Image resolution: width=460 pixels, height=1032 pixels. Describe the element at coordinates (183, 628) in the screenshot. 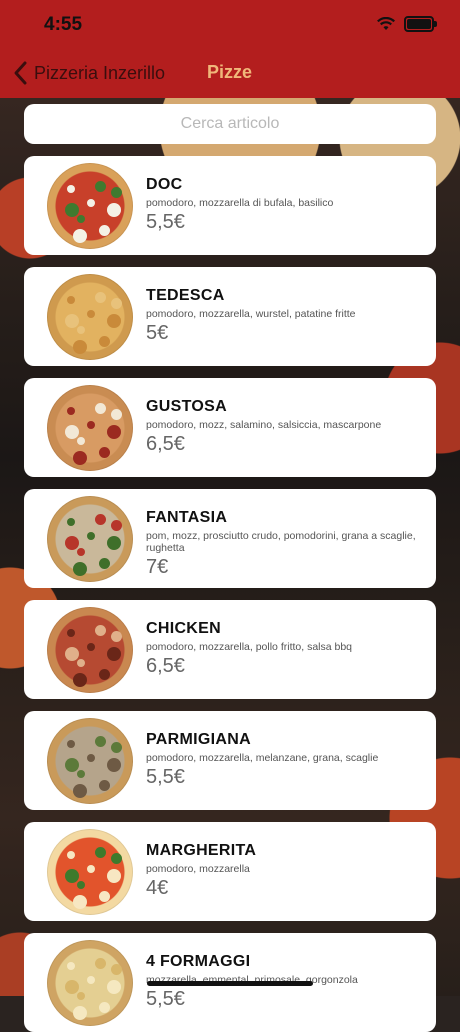

I see `pizza-name: CHICKEN` at that location.